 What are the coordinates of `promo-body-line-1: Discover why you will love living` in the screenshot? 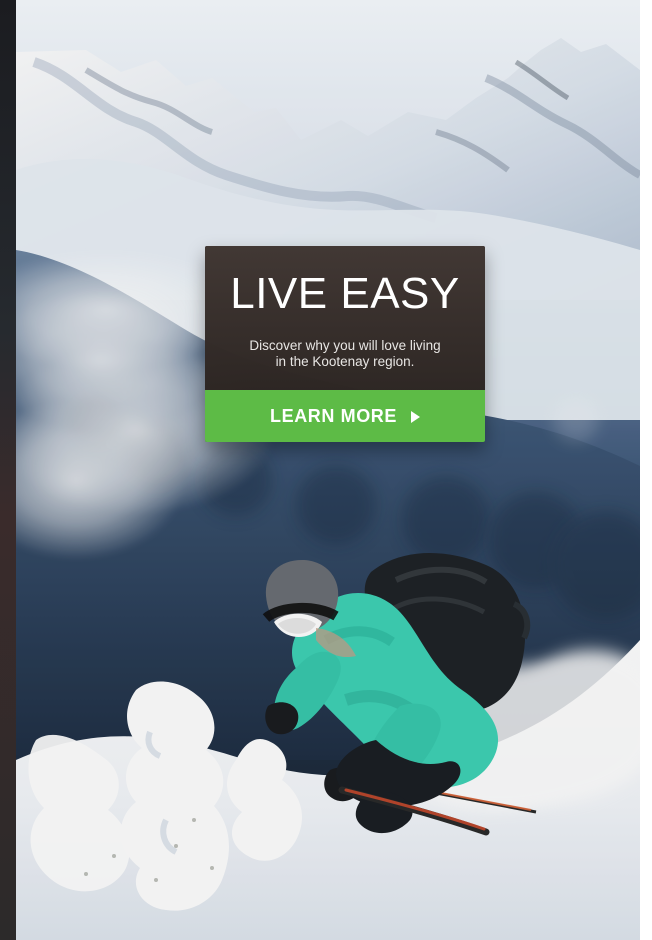 It's located at (345, 345).